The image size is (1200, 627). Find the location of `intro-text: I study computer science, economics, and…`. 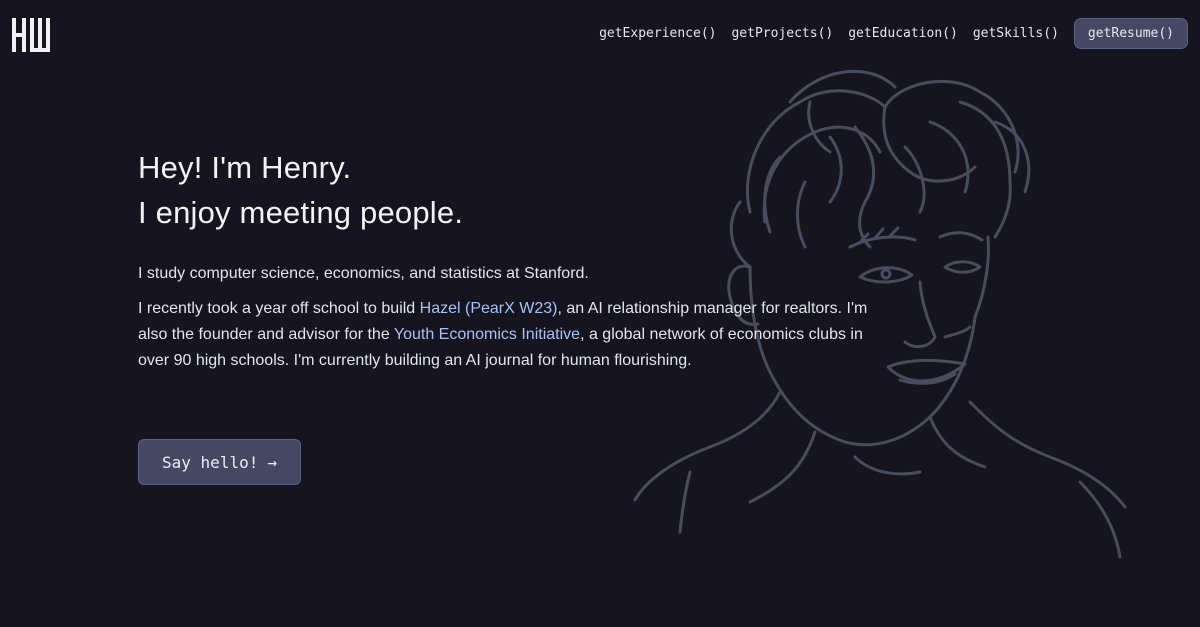

intro-text: I study computer science, economics, and… is located at coordinates (363, 273).